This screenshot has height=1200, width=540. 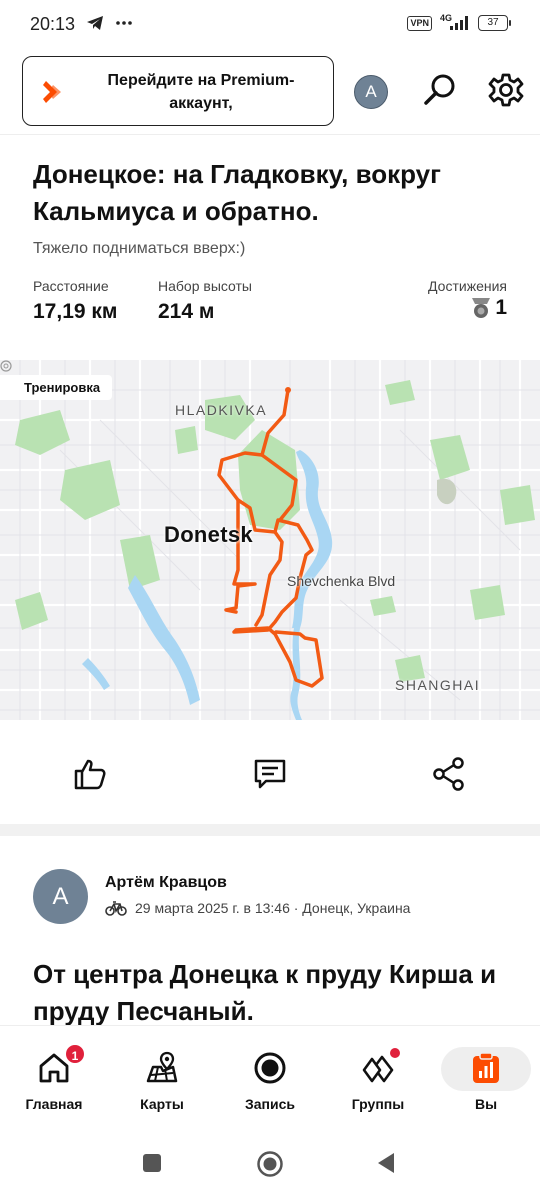 What do you see at coordinates (71, 286) in the screenshot?
I see `stat-distance-label: Расстояние` at bounding box center [71, 286].